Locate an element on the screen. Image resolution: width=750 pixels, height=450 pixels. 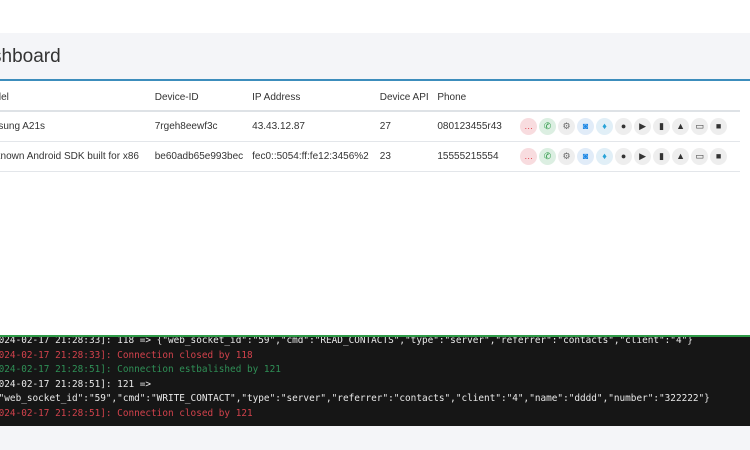
cell-ip-address: fec0::5054:ff:fe12:3456%2 is located at coordinates (316, 156).